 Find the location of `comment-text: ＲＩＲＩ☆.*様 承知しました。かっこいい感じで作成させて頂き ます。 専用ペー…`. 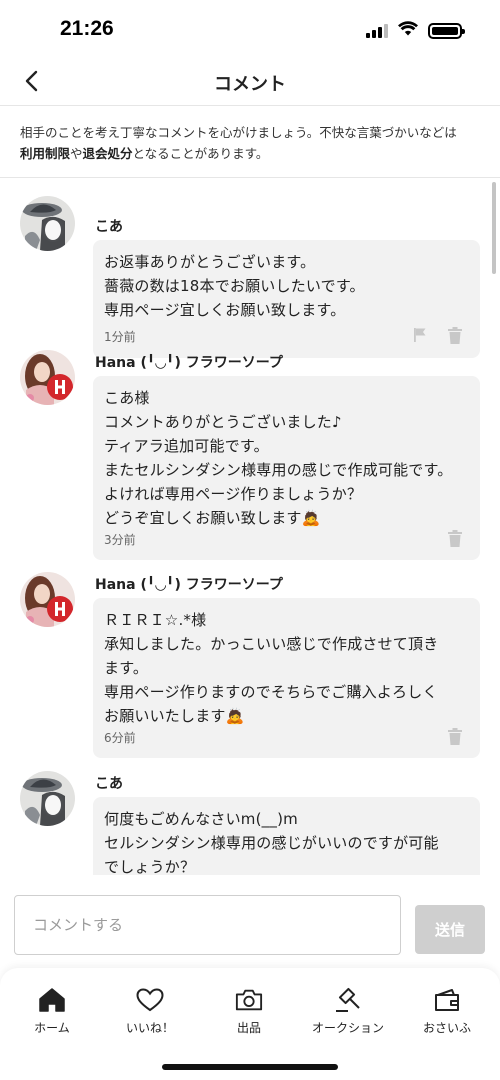

comment-text: ＲＩＲＩ☆.*様 承知しました。かっこいい感じで作成させて頂き ます。 専用ペー… is located at coordinates (271, 668).